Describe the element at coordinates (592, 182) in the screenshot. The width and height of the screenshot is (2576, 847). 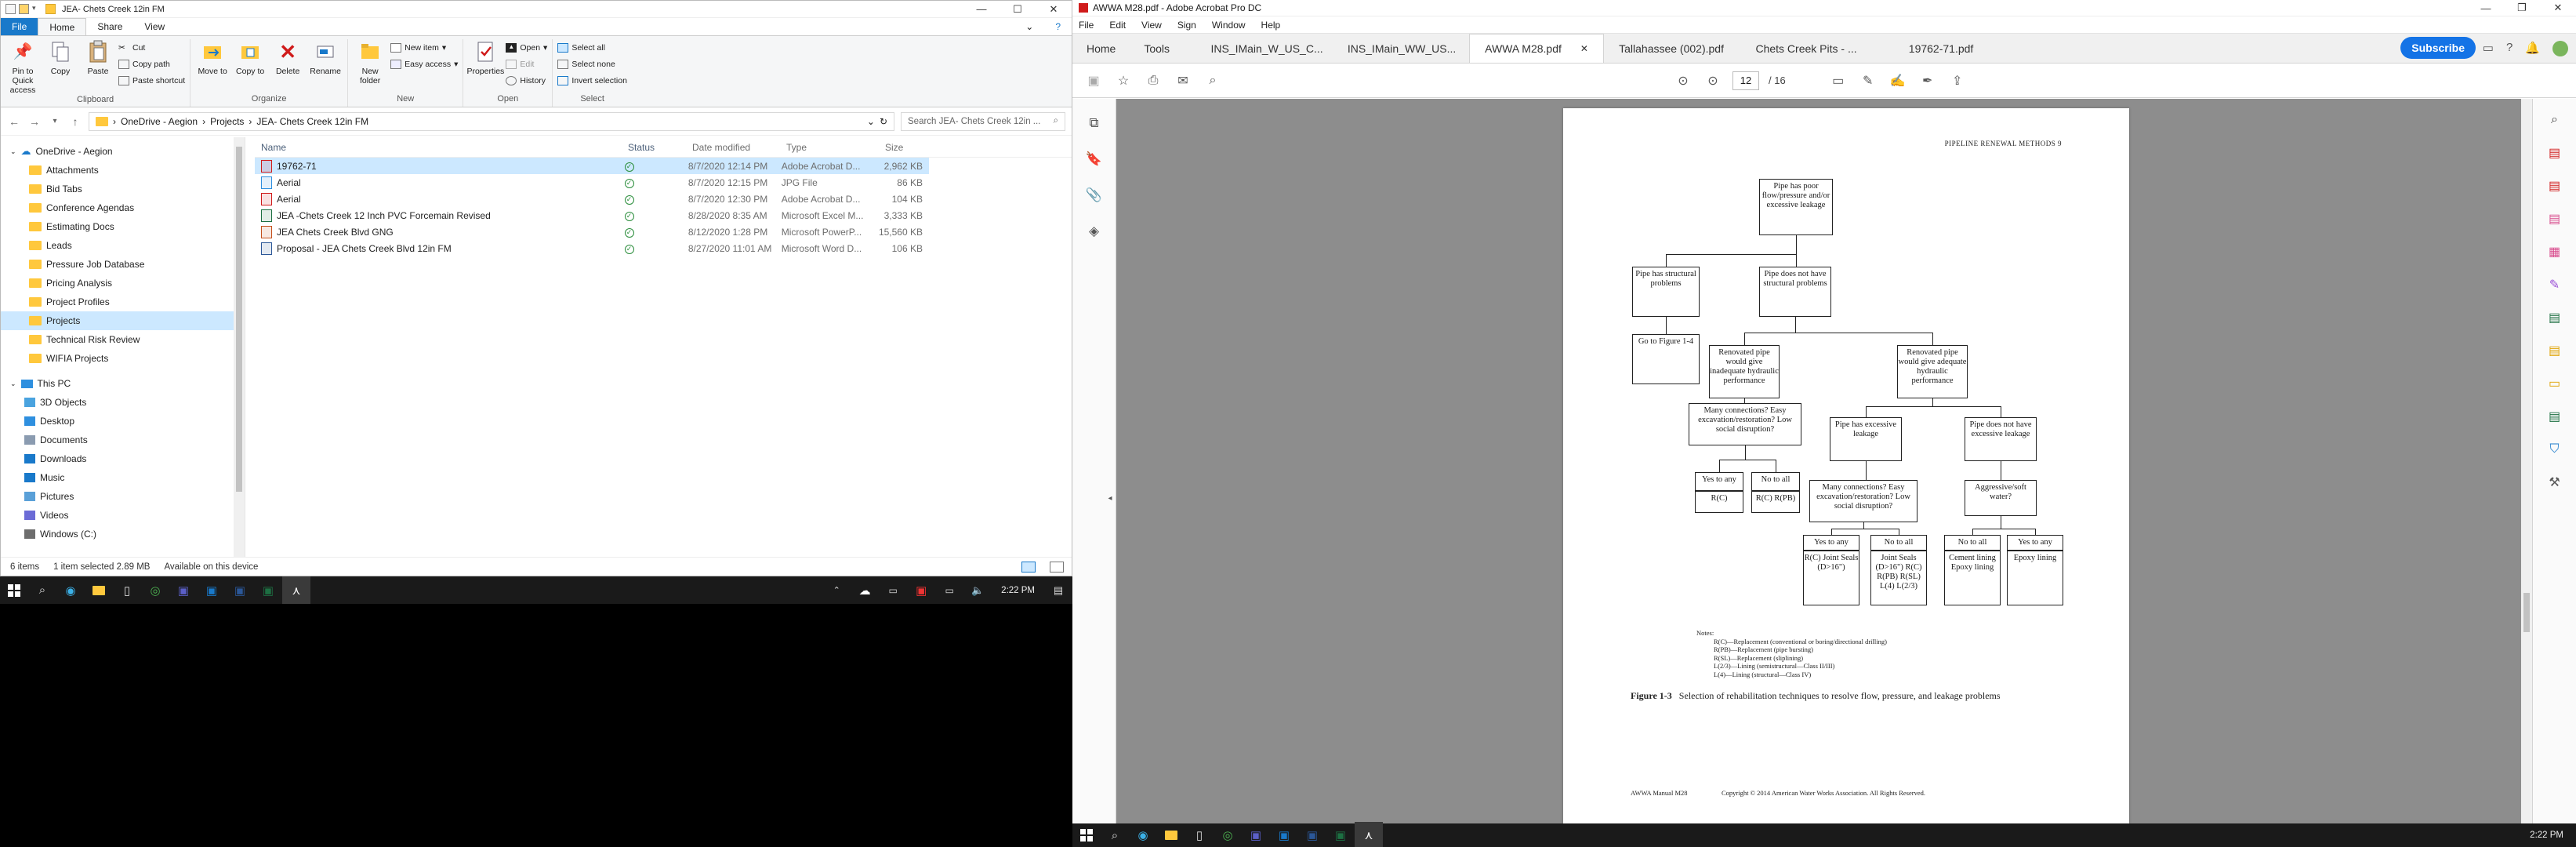
I see `table-row: Aerial ✓ 8/7/2020 12:15 PM JPG File 86 KB` at that location.